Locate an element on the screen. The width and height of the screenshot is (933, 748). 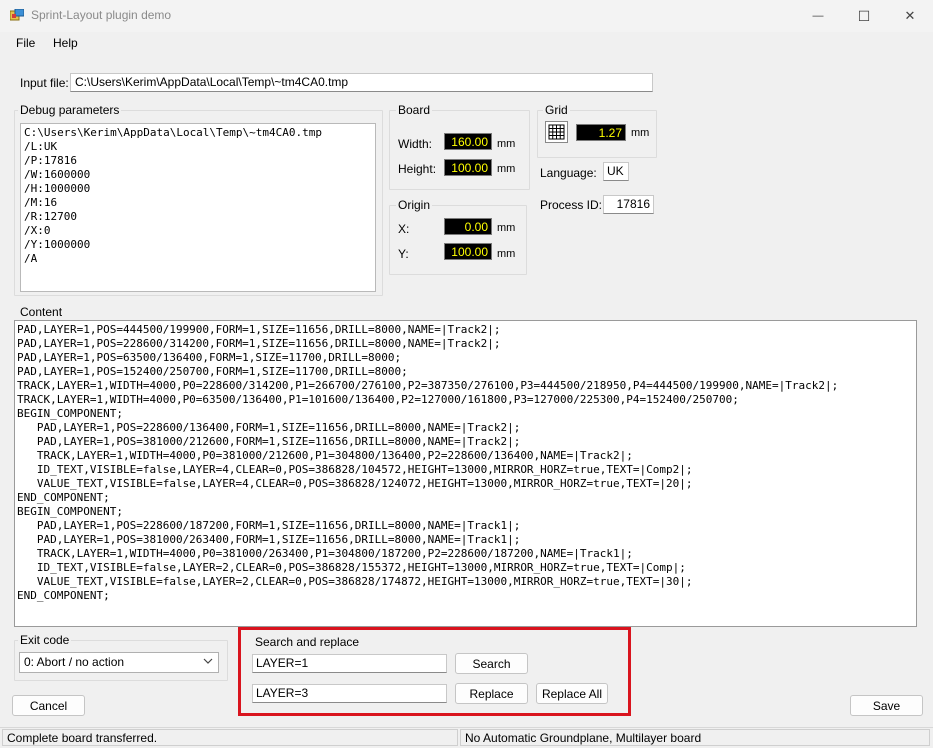
grid-toggle-button is located at coordinates (556, 132).